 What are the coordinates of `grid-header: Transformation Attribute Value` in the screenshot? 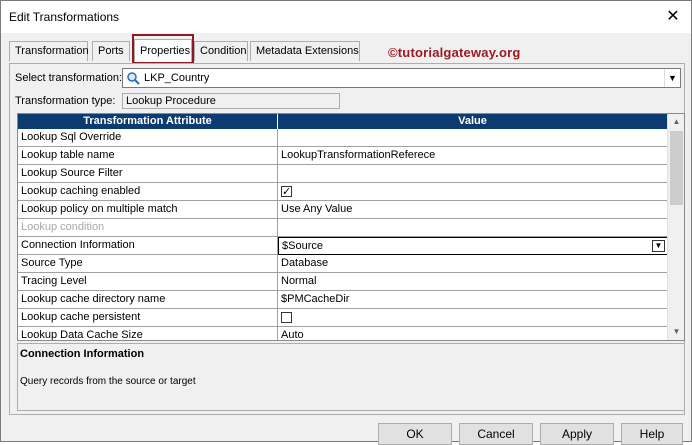 It's located at (343, 121).